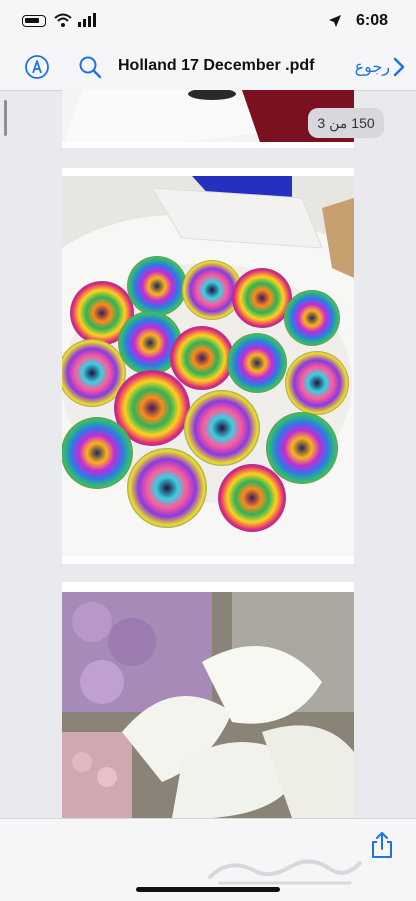  Describe the element at coordinates (382, 845) in the screenshot. I see `share-icon` at that location.